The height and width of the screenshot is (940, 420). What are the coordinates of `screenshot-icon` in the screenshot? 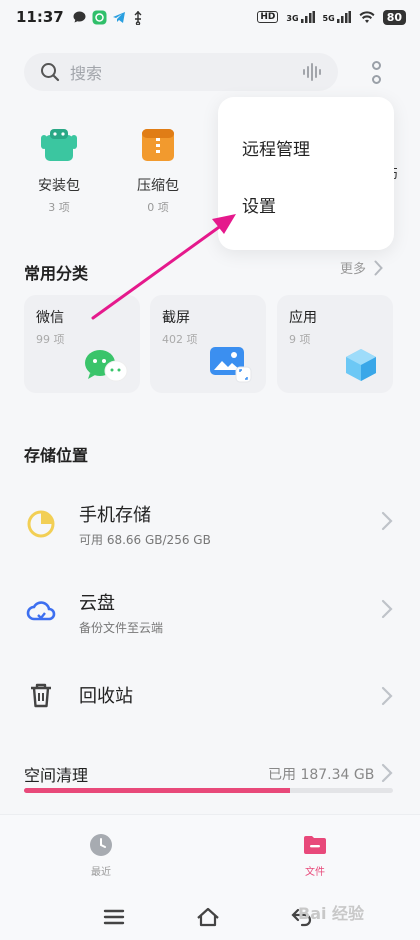 It's located at (231, 365).